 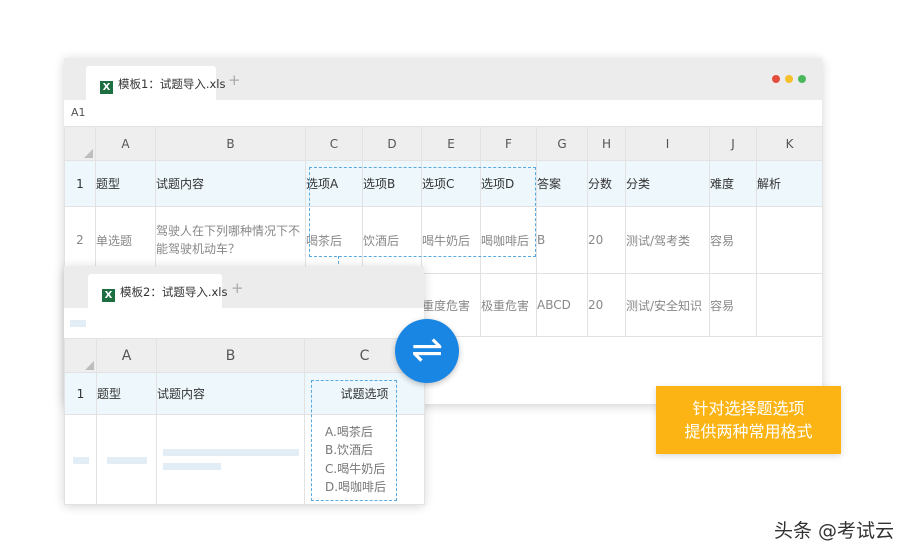 What do you see at coordinates (427, 351) in the screenshot?
I see `swap-arrows-icon: ⇌` at bounding box center [427, 351].